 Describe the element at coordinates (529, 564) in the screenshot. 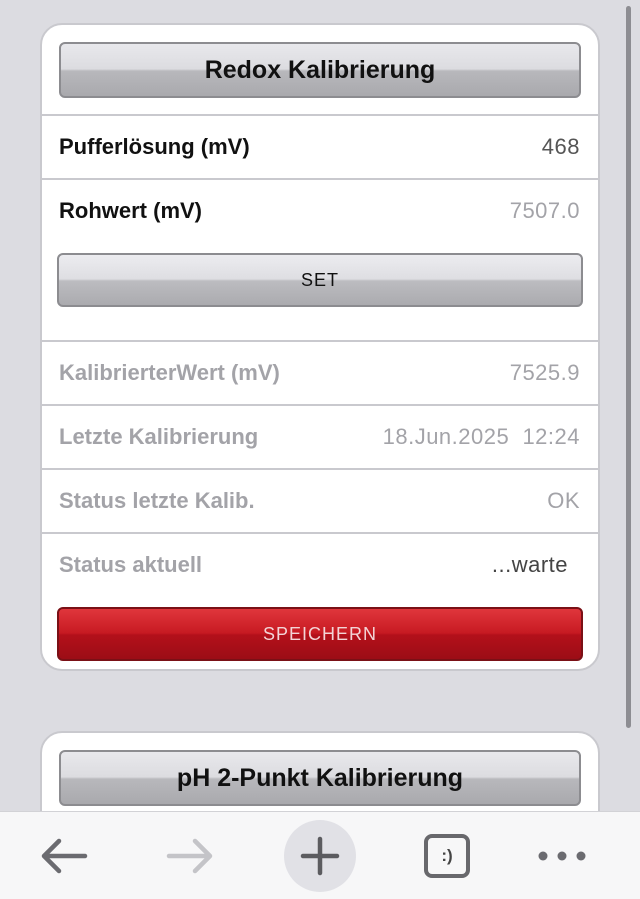

I see `status-current-value: ...warte` at that location.